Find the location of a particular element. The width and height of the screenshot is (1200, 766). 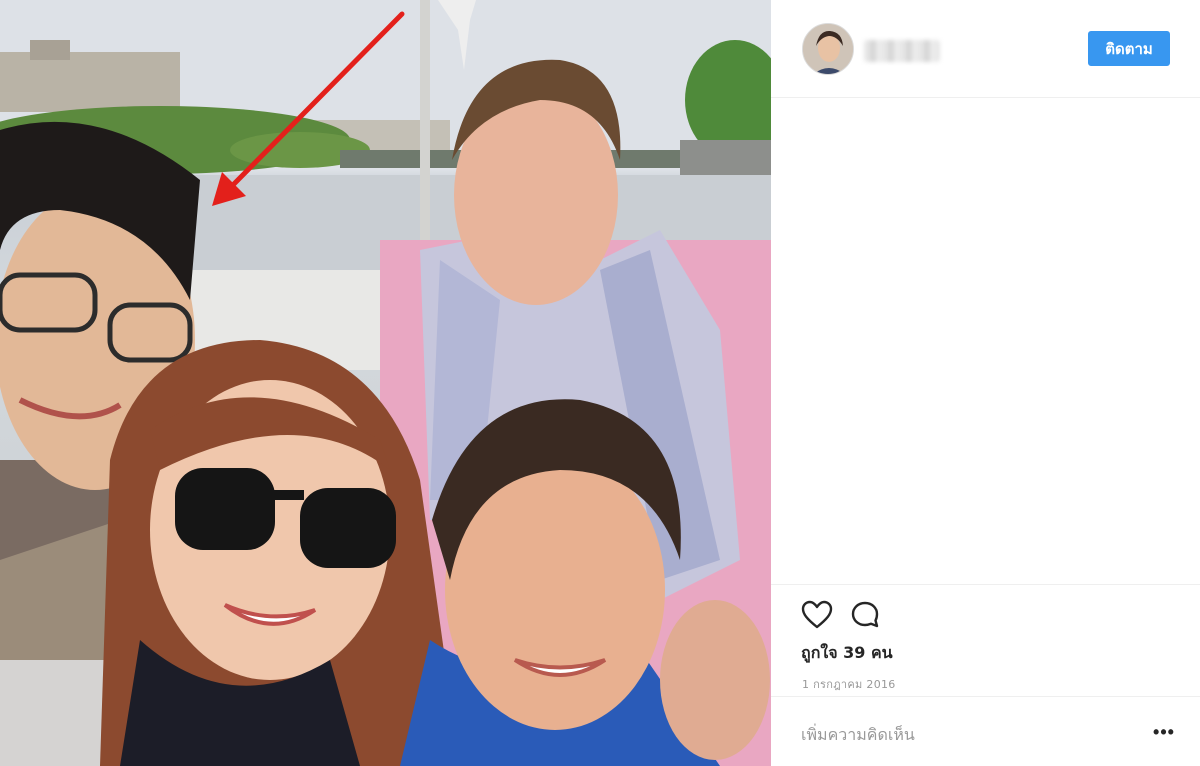

avatar is located at coordinates (828, 49).